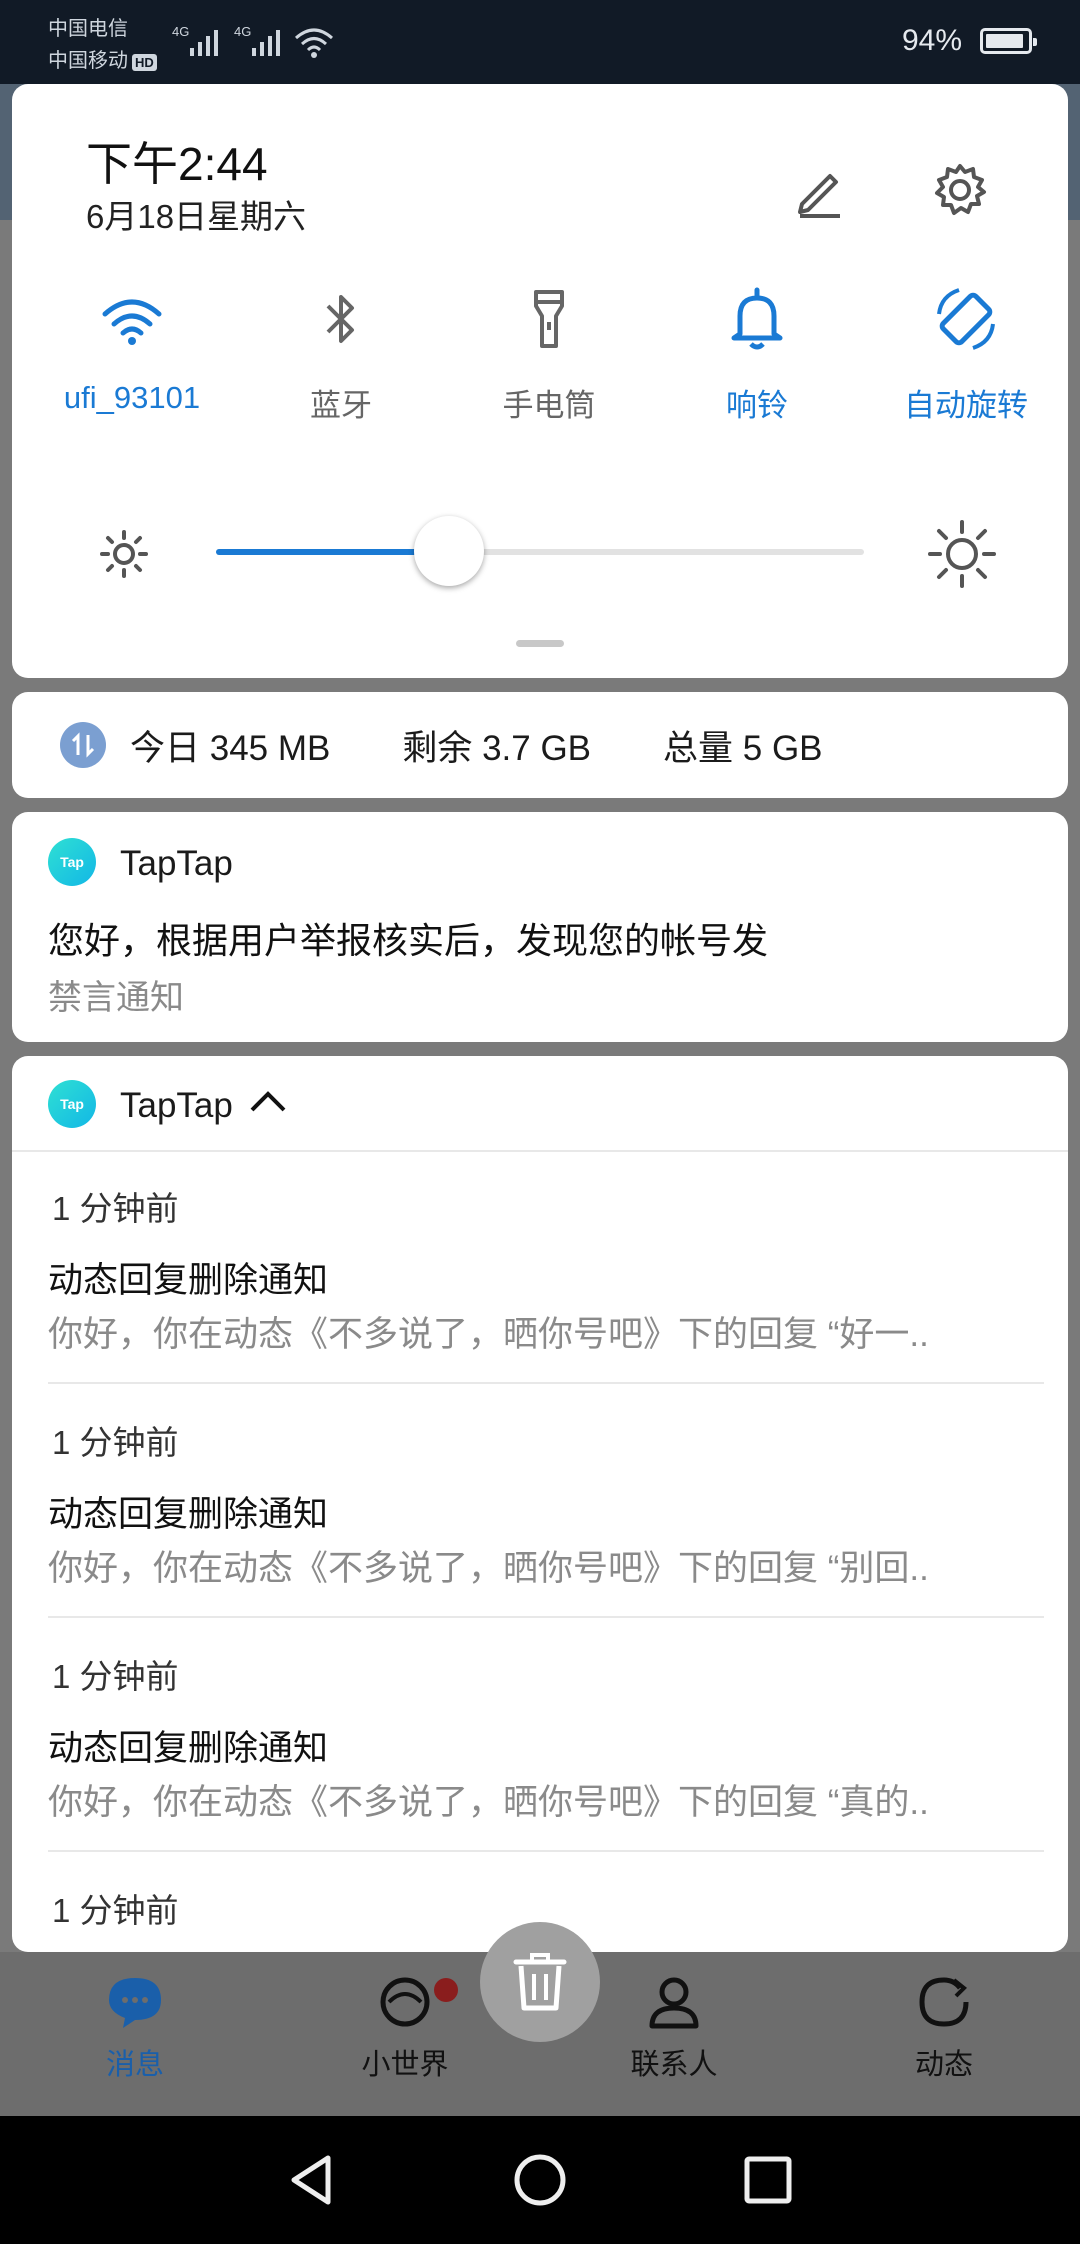 The width and height of the screenshot is (1080, 2244). Describe the element at coordinates (405, 2002) in the screenshot. I see `world-icon` at that location.